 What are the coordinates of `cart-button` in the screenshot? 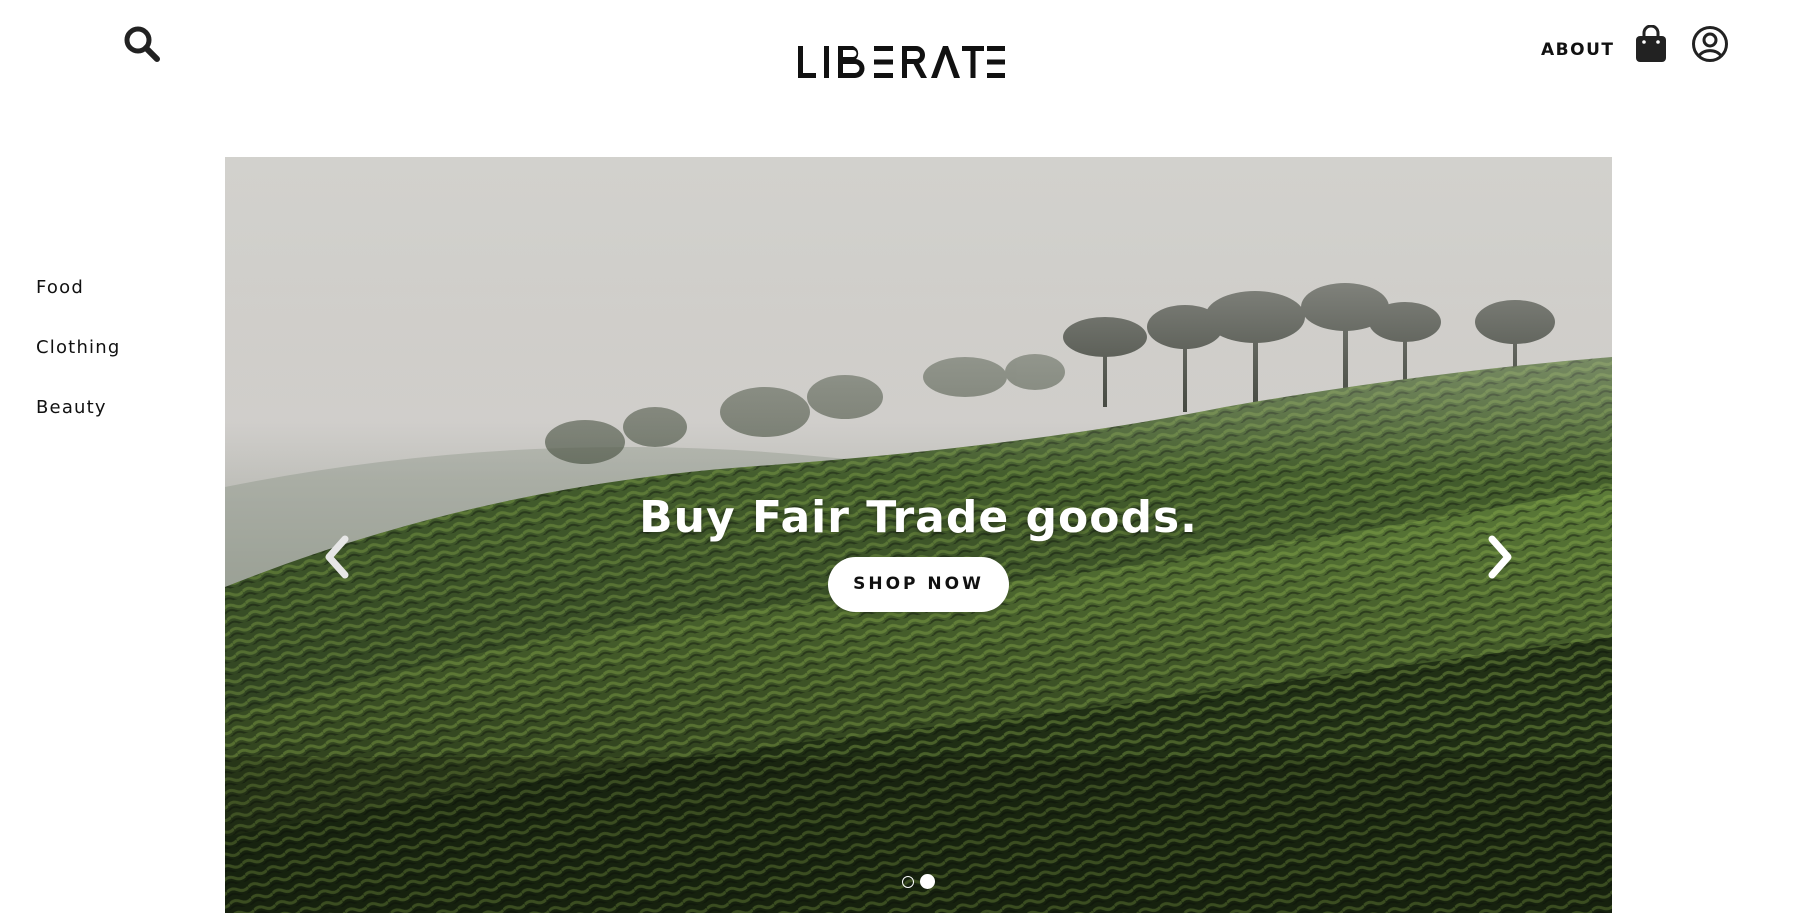 It's located at (1651, 43).